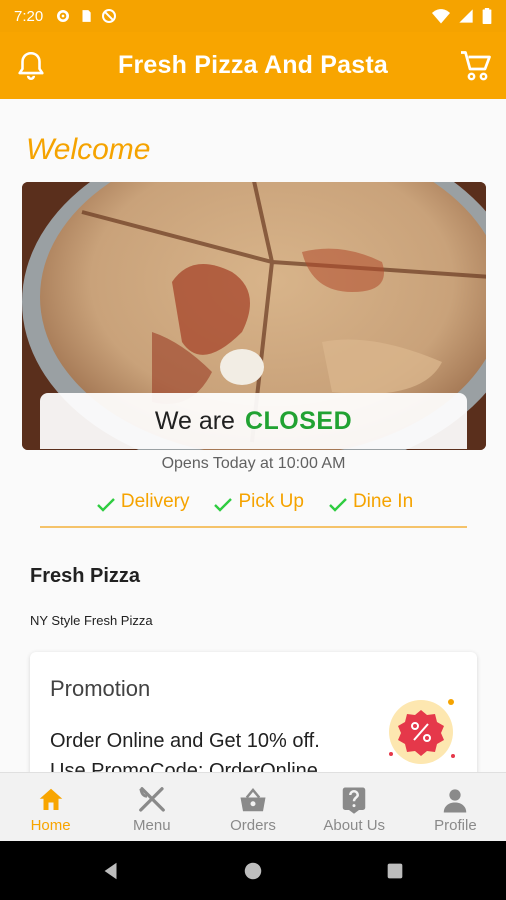  I want to click on nav-profile: Profile, so click(455, 807).